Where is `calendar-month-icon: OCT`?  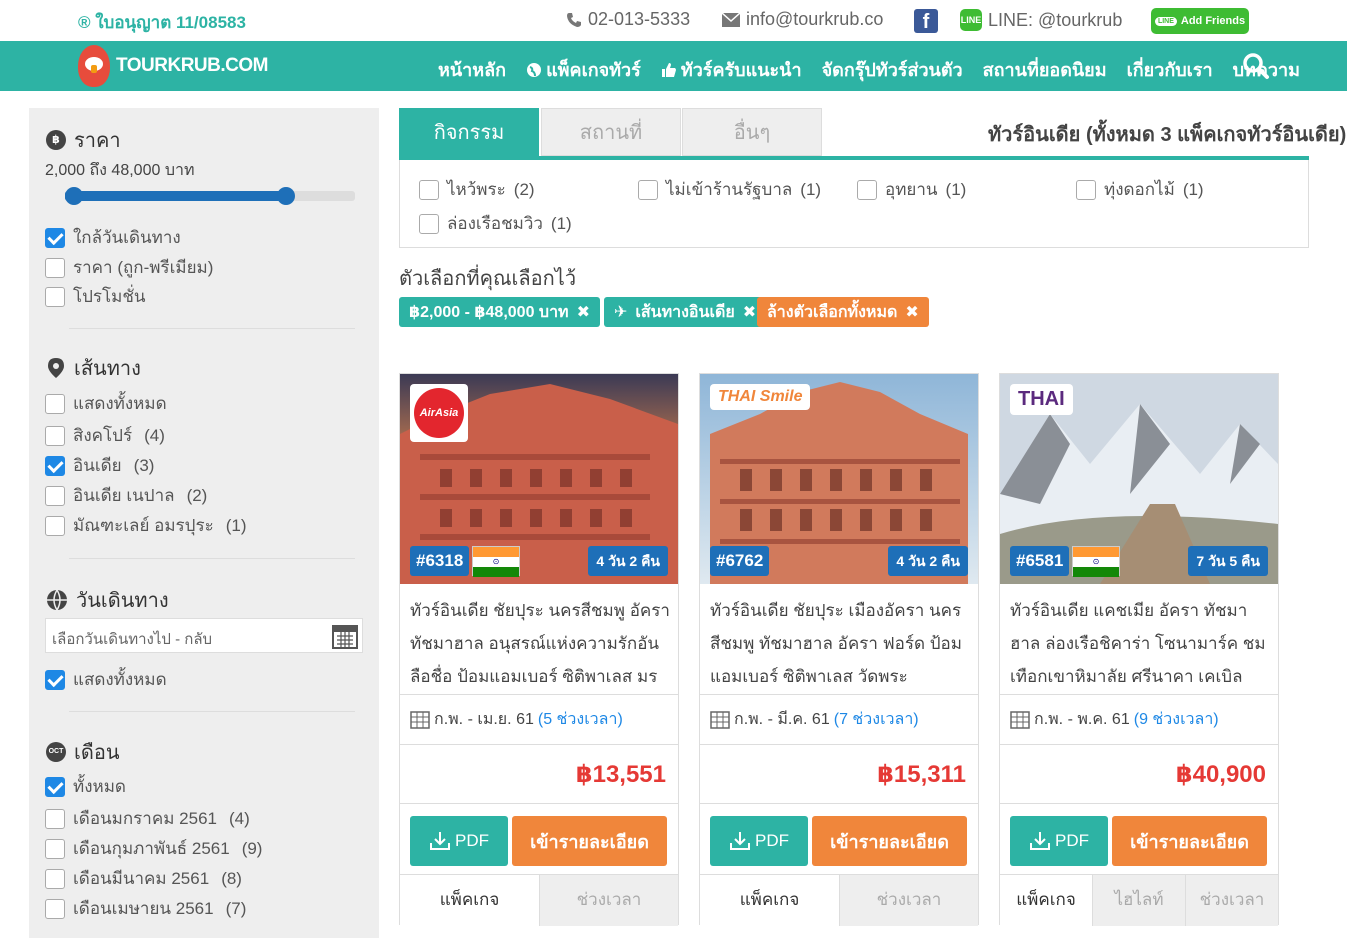 calendar-month-icon: OCT is located at coordinates (56, 752).